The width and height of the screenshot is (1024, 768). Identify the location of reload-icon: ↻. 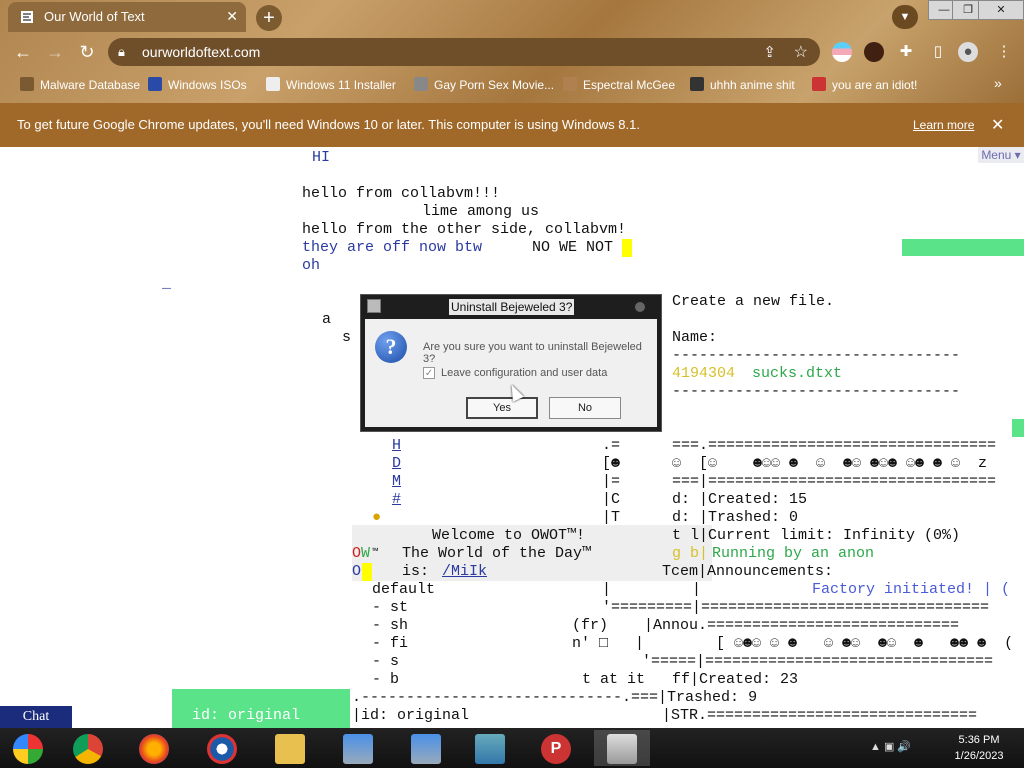
(87, 52).